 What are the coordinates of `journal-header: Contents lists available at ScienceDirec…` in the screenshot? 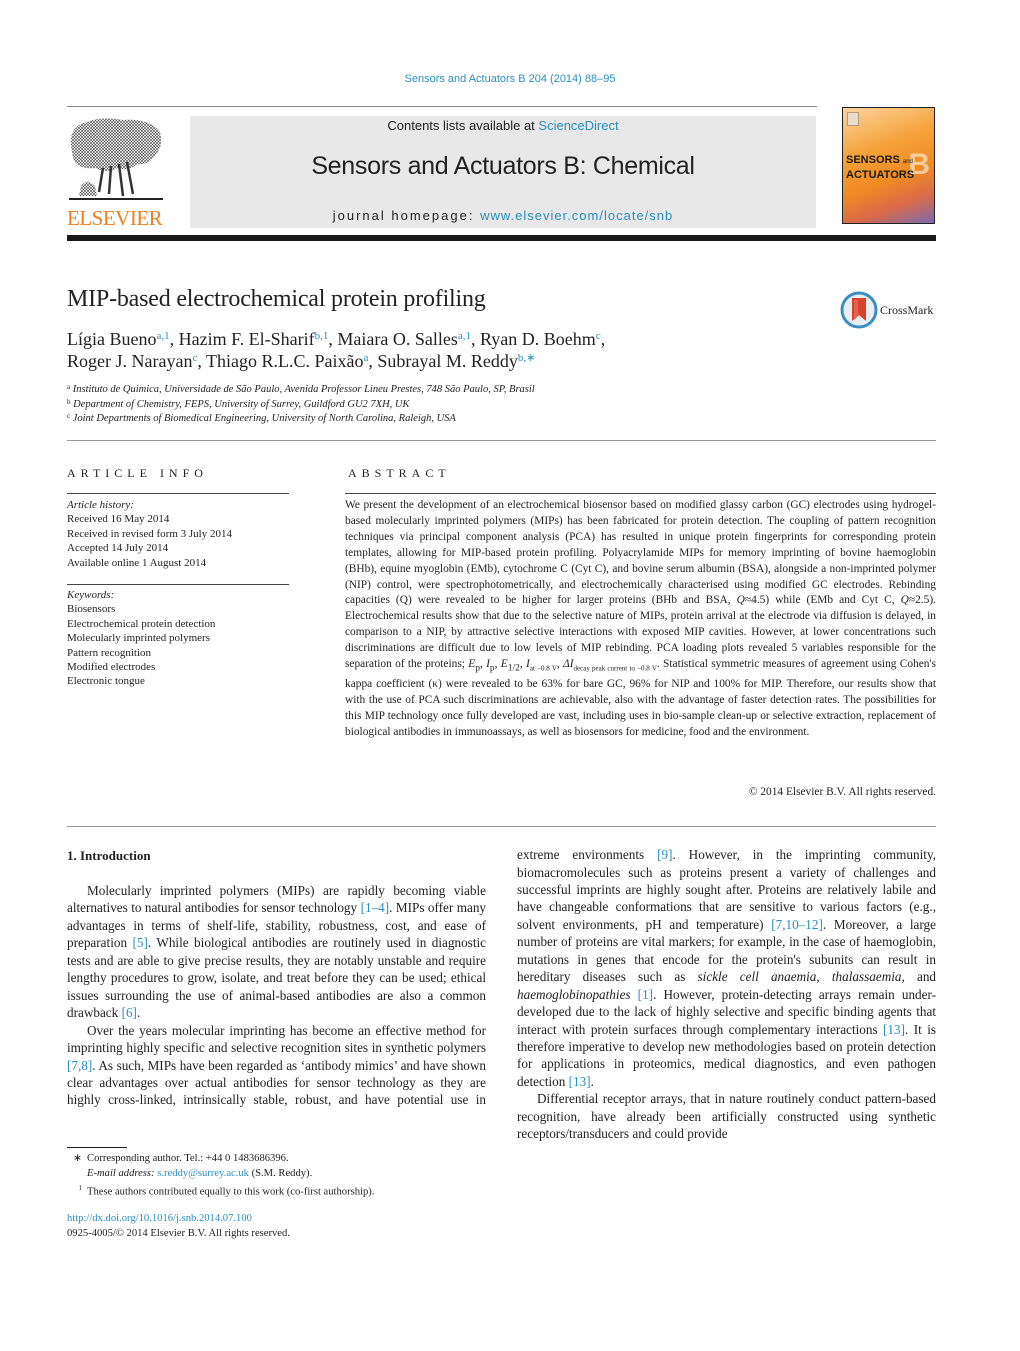 It's located at (503, 172).